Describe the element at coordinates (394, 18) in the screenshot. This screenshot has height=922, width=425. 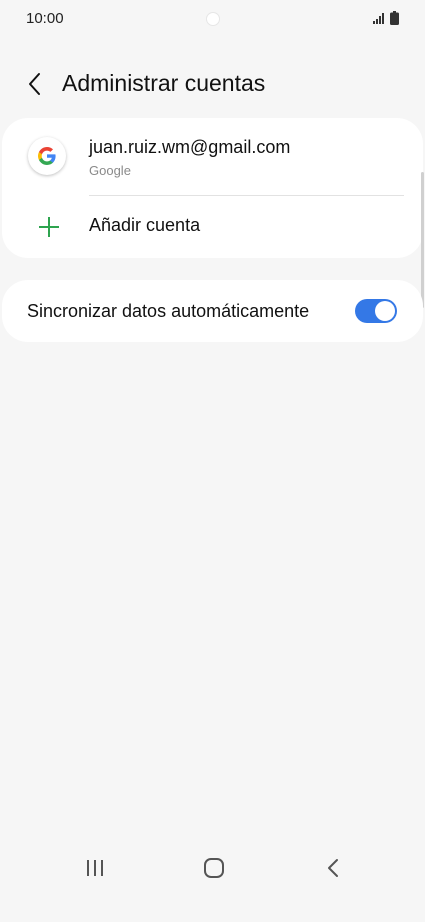
I see `battery-icon` at that location.